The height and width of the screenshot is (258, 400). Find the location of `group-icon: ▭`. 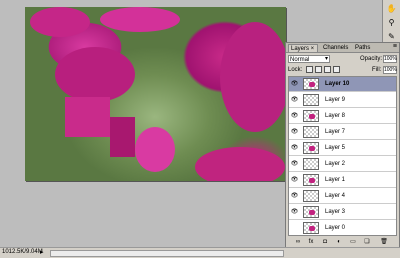

group-icon: ▭ is located at coordinates (353, 242).